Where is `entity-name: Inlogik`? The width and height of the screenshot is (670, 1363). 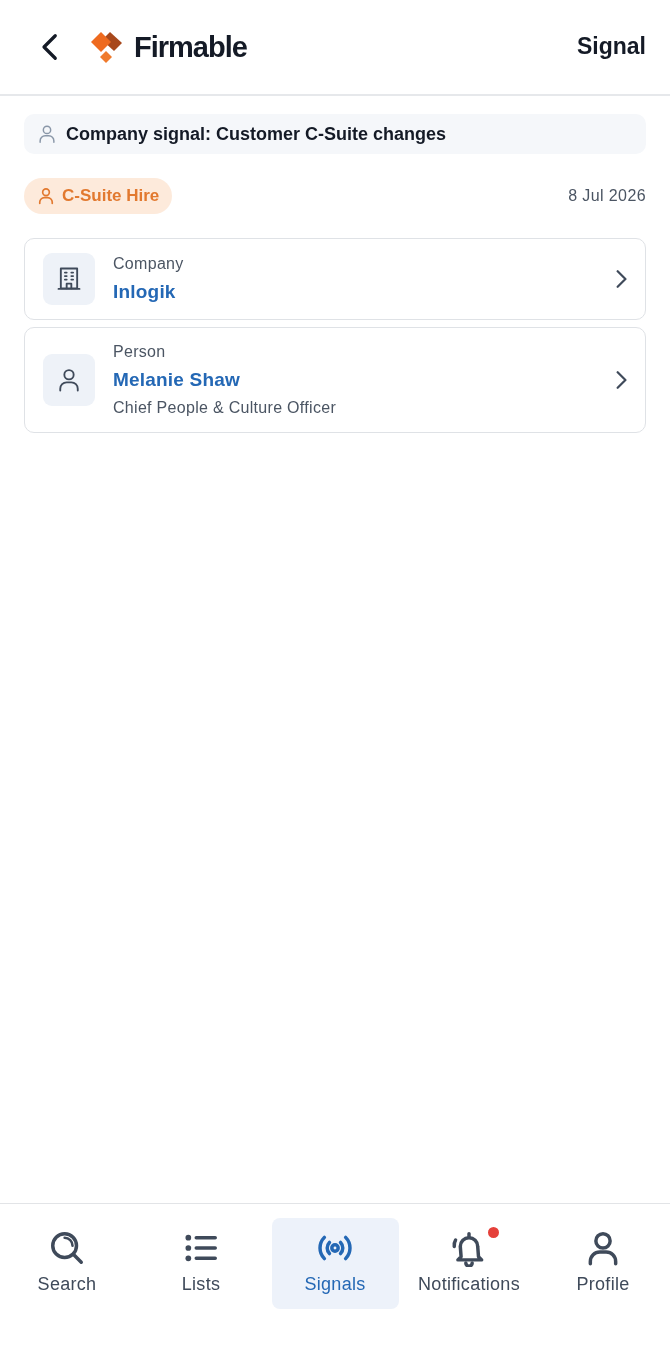 entity-name: Inlogik is located at coordinates (145, 292).